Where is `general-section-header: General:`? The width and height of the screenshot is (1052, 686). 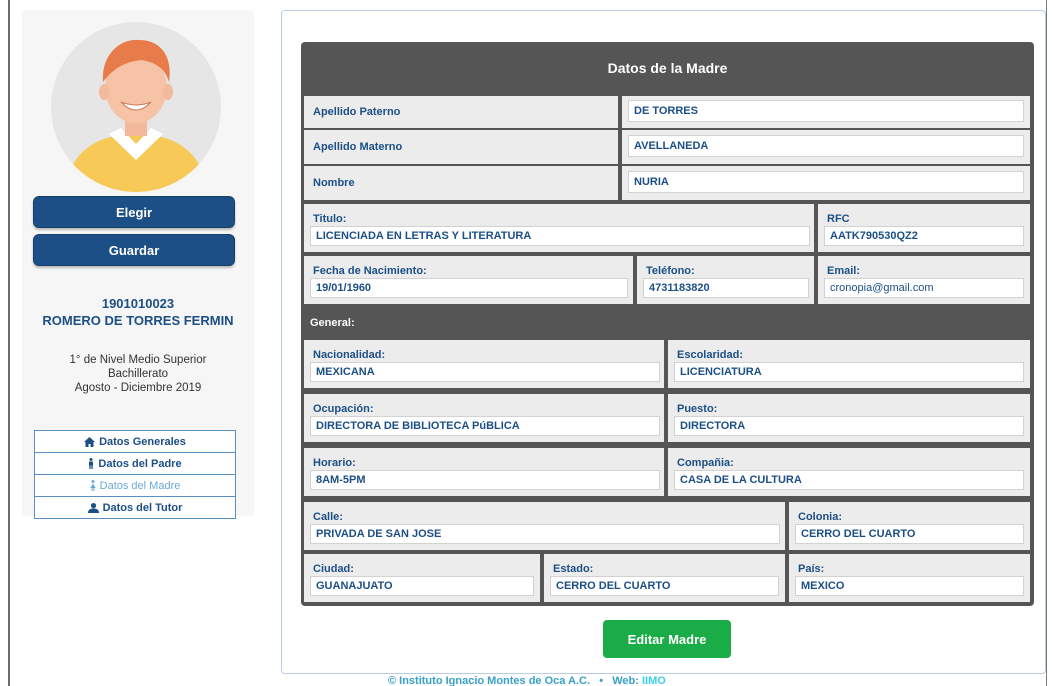
general-section-header: General: is located at coordinates (332, 323).